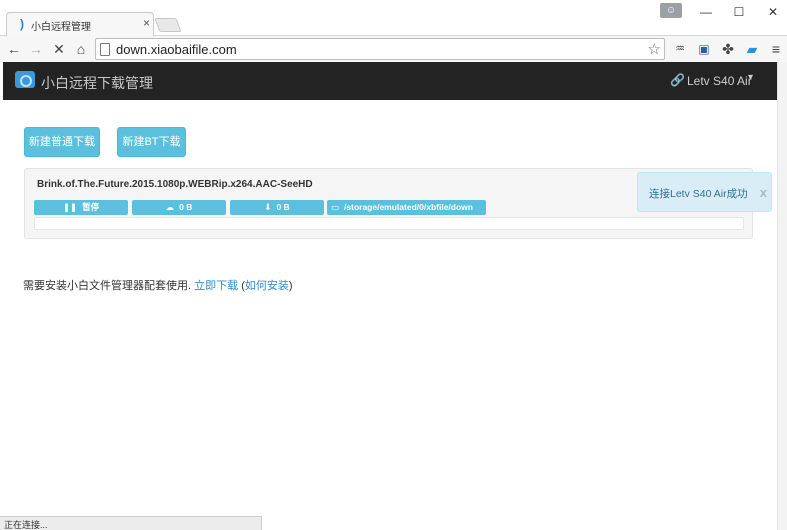 Image resolution: width=787 pixels, height=530 pixels. What do you see at coordinates (81, 207) in the screenshot?
I see `pause-button: ❚❚ 暂停` at bounding box center [81, 207].